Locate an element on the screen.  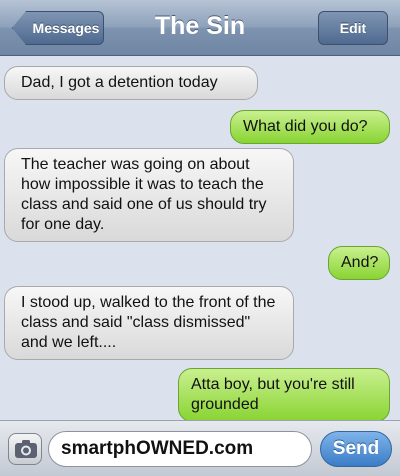
navigation-bar: Messages The Sin Edit is located at coordinates (200, 28).